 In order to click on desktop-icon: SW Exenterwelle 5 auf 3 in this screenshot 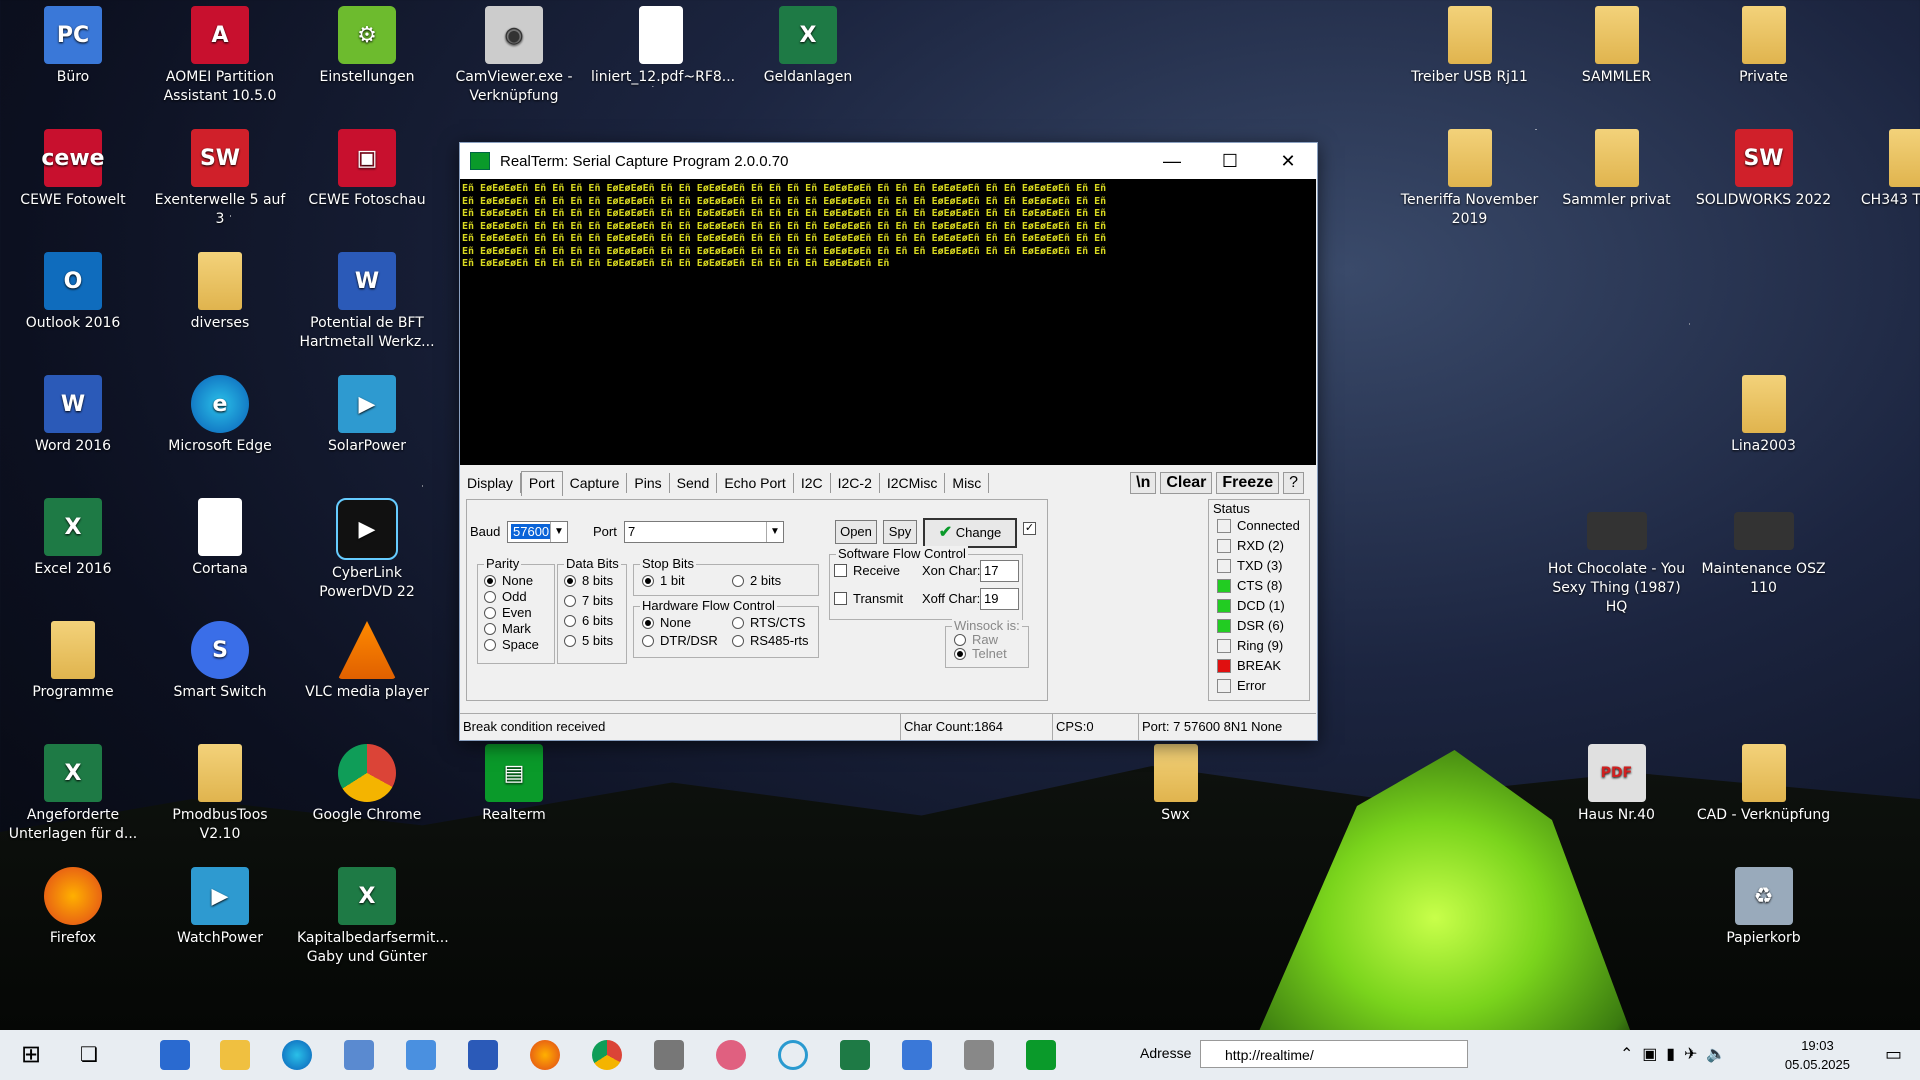, I will do `click(220, 179)`.